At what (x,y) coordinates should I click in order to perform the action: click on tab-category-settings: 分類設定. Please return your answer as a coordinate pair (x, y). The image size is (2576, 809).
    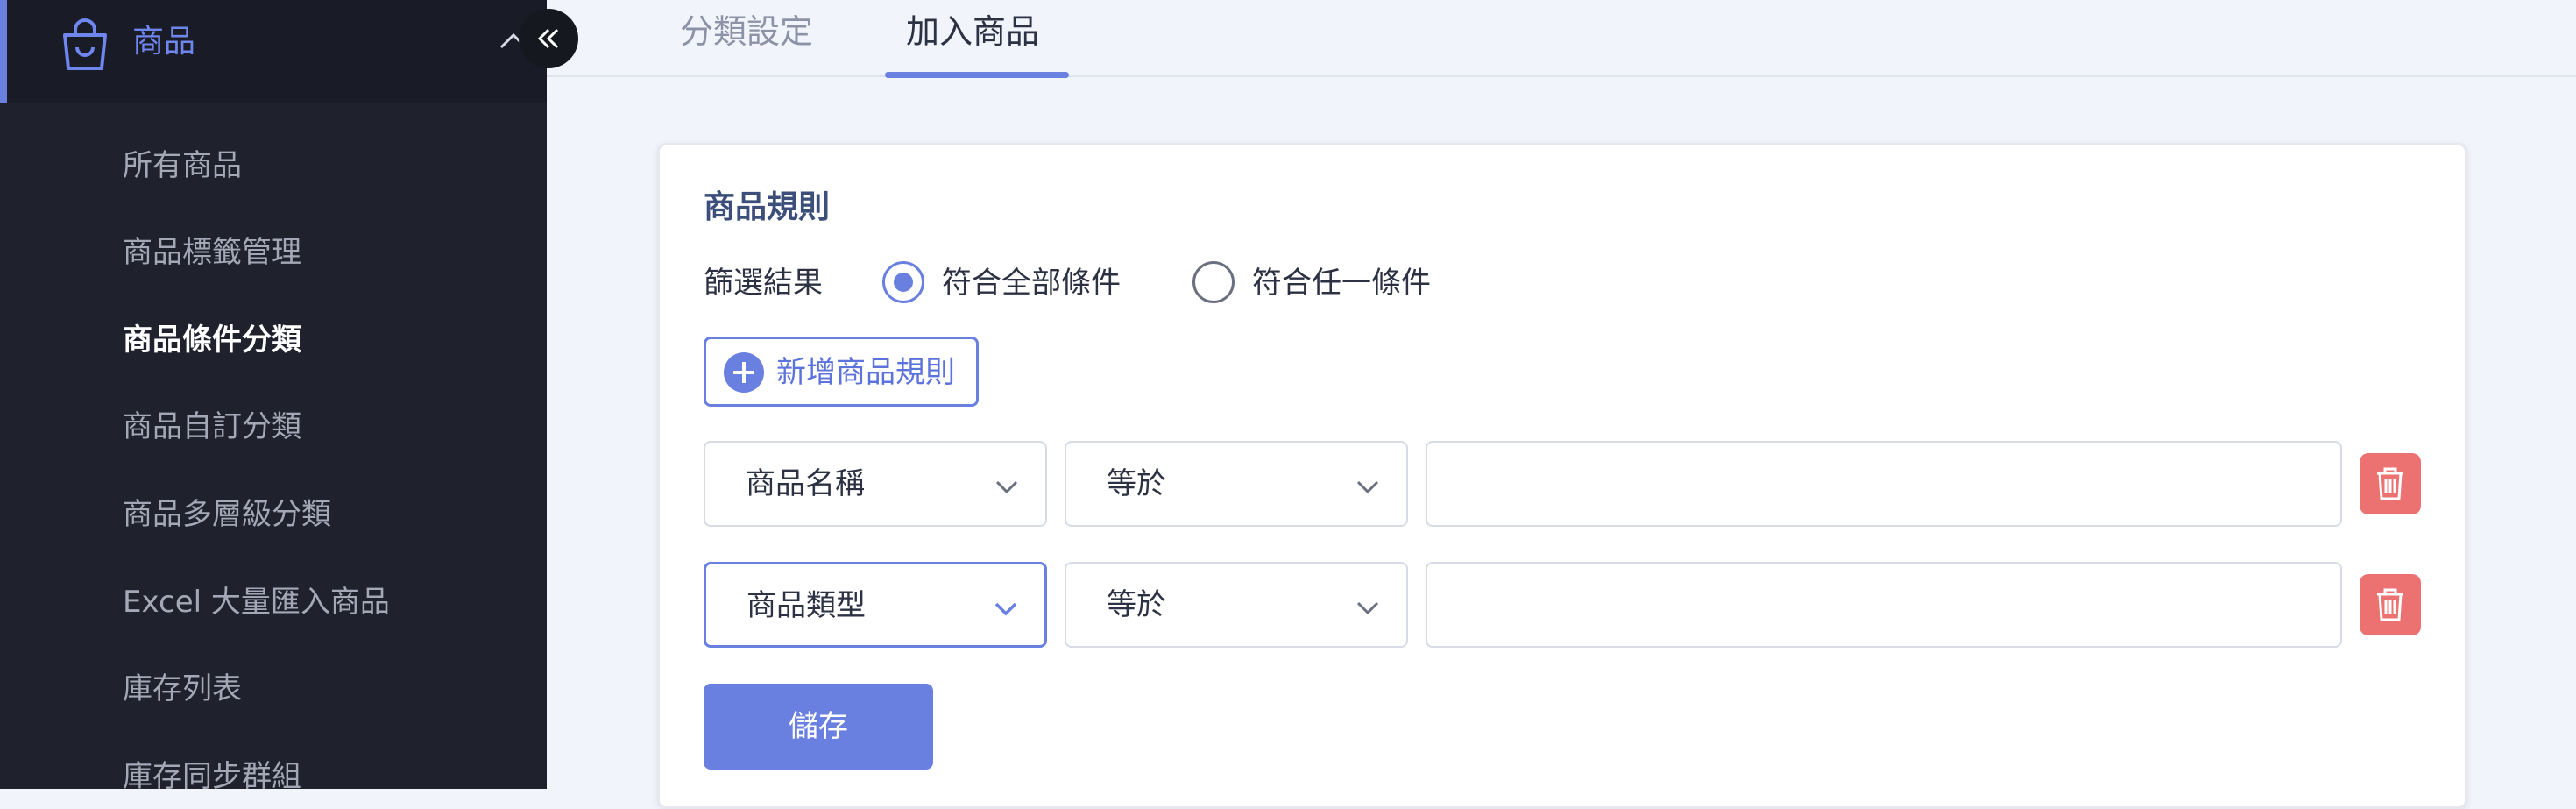
    Looking at the image, I should click on (746, 31).